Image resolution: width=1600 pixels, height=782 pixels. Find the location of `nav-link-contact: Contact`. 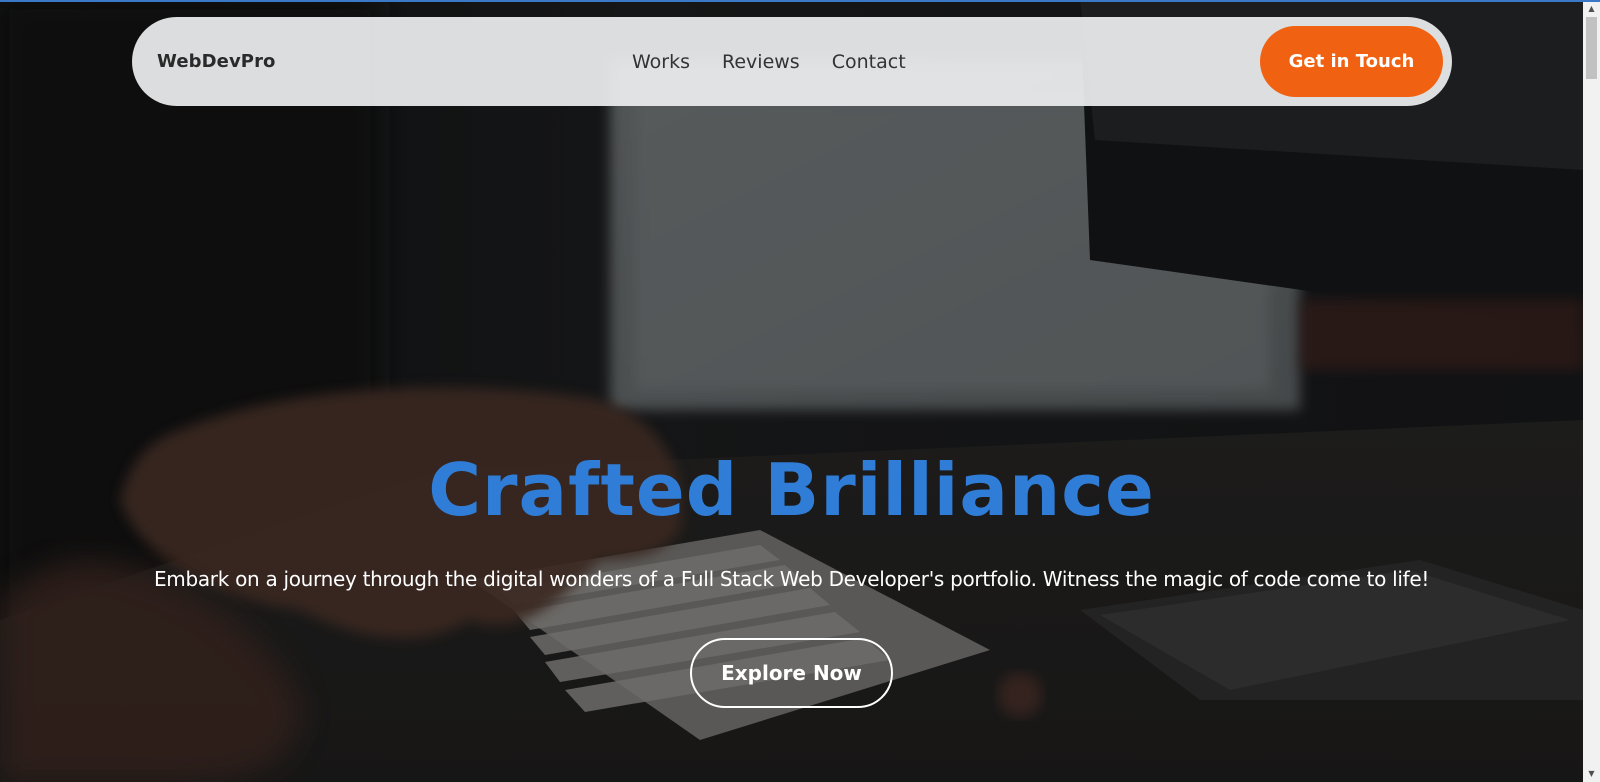

nav-link-contact: Contact is located at coordinates (869, 62).